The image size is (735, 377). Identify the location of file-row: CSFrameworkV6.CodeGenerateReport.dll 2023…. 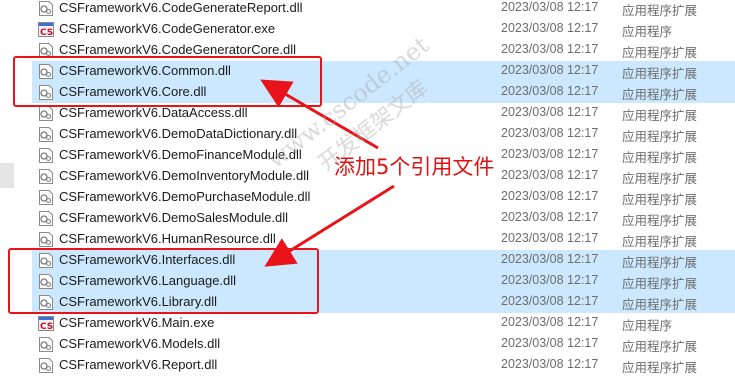
(367, 9).